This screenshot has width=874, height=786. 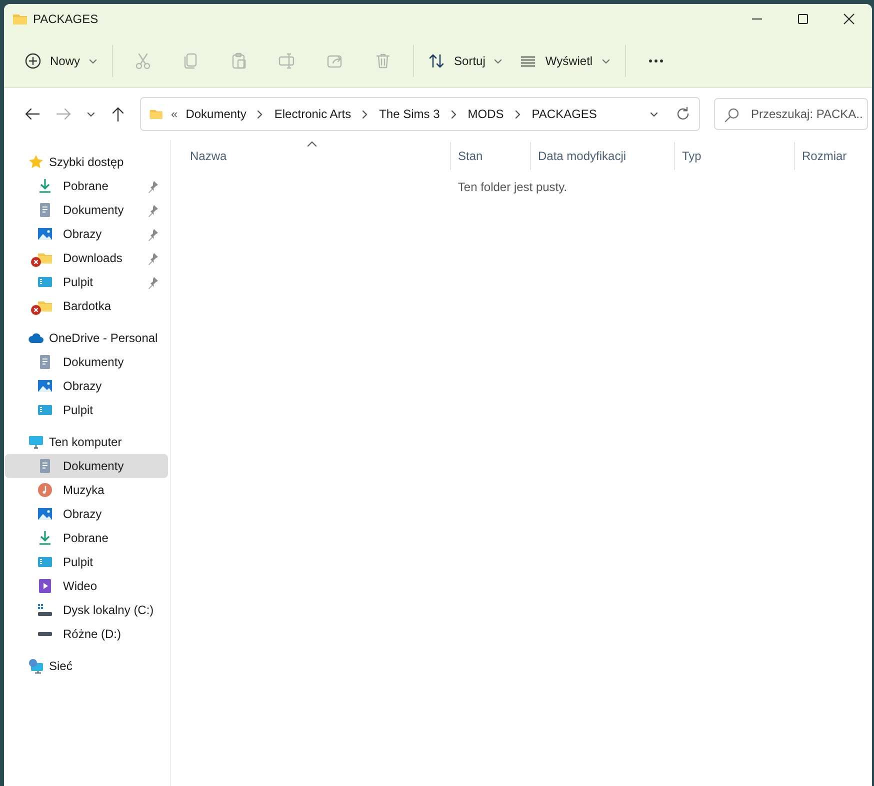 What do you see at coordinates (86, 490) in the screenshot?
I see `sidebar-item: Muzyka` at bounding box center [86, 490].